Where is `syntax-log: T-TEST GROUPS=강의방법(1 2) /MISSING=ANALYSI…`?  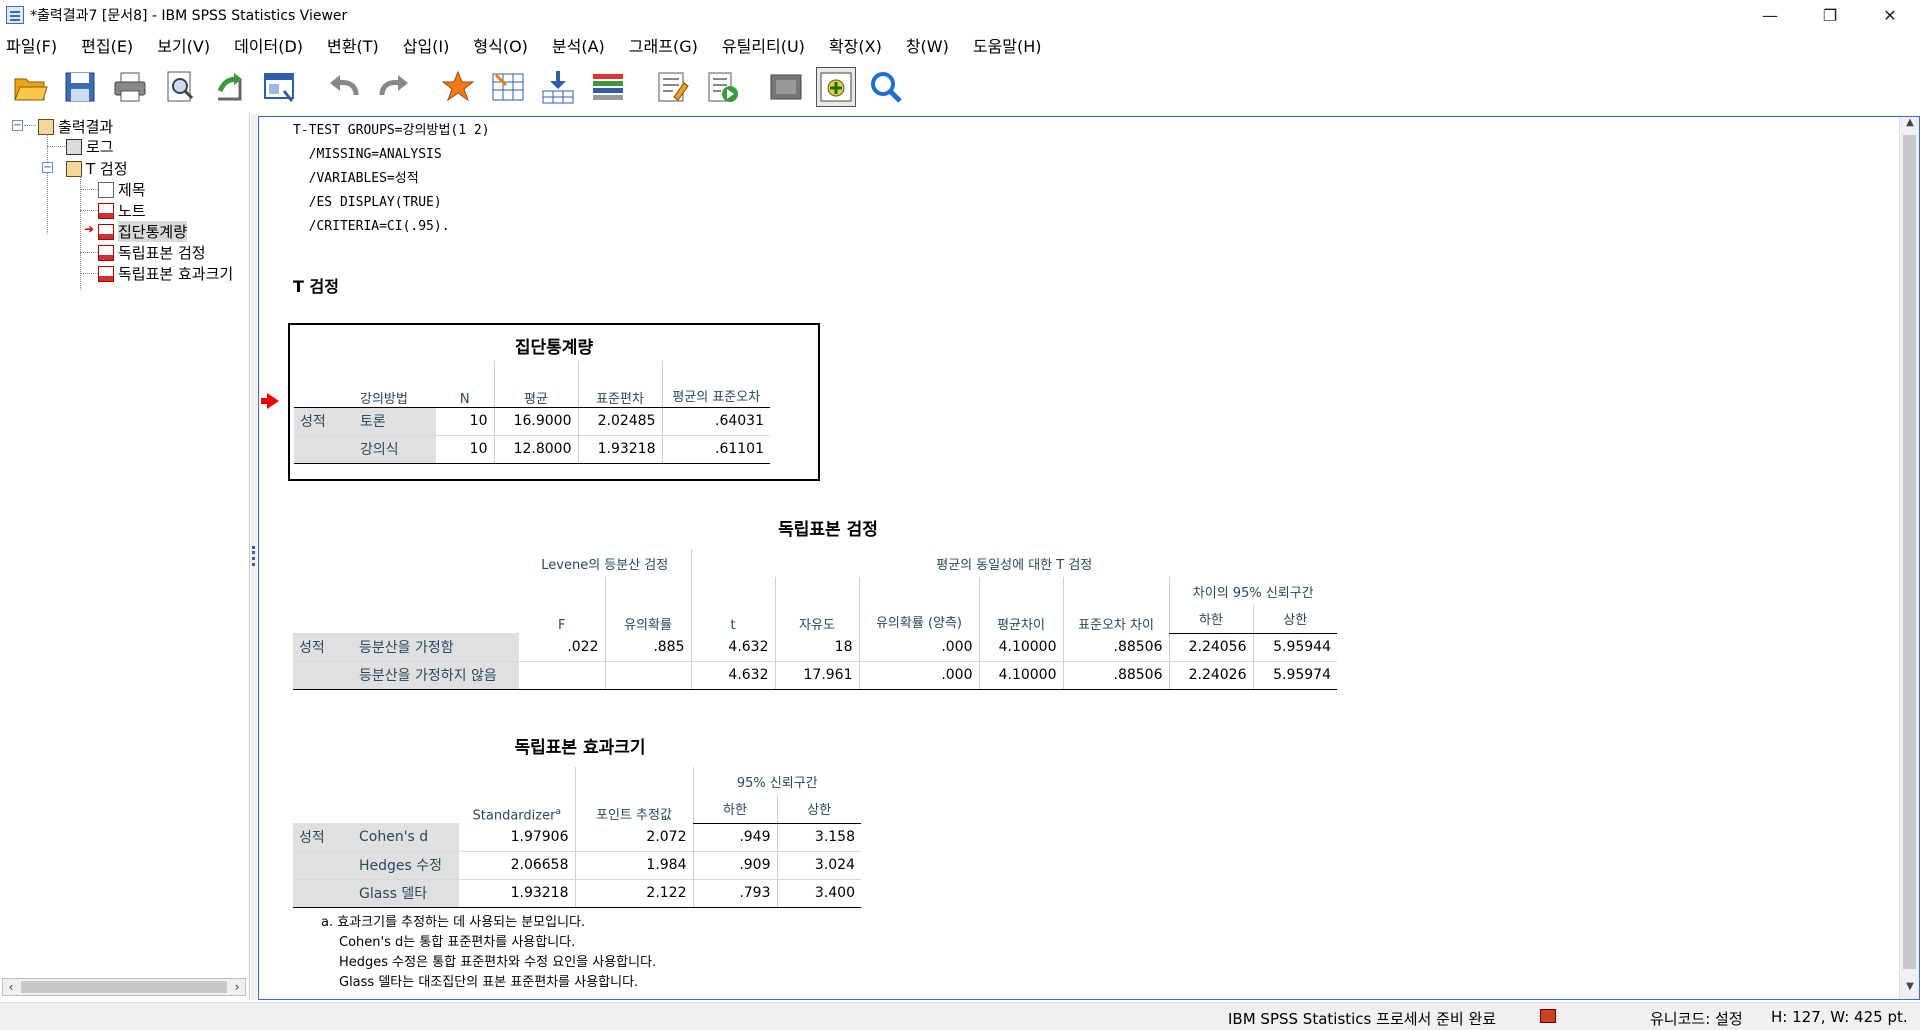
syntax-log: T-TEST GROUPS=강의방법(1 2) /MISSING=ANALYSI… is located at coordinates (391, 178).